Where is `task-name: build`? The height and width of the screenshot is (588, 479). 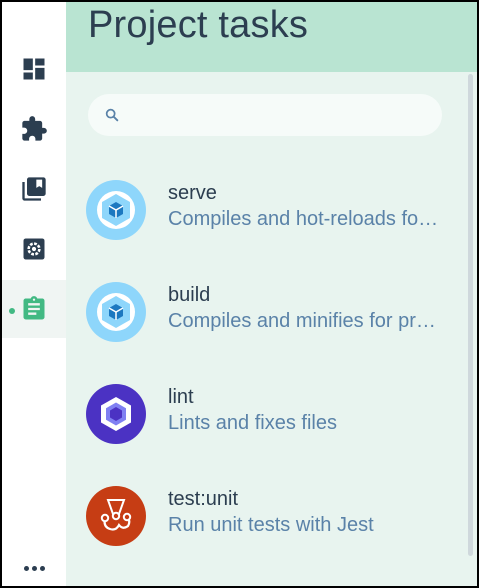
task-name: build is located at coordinates (189, 295).